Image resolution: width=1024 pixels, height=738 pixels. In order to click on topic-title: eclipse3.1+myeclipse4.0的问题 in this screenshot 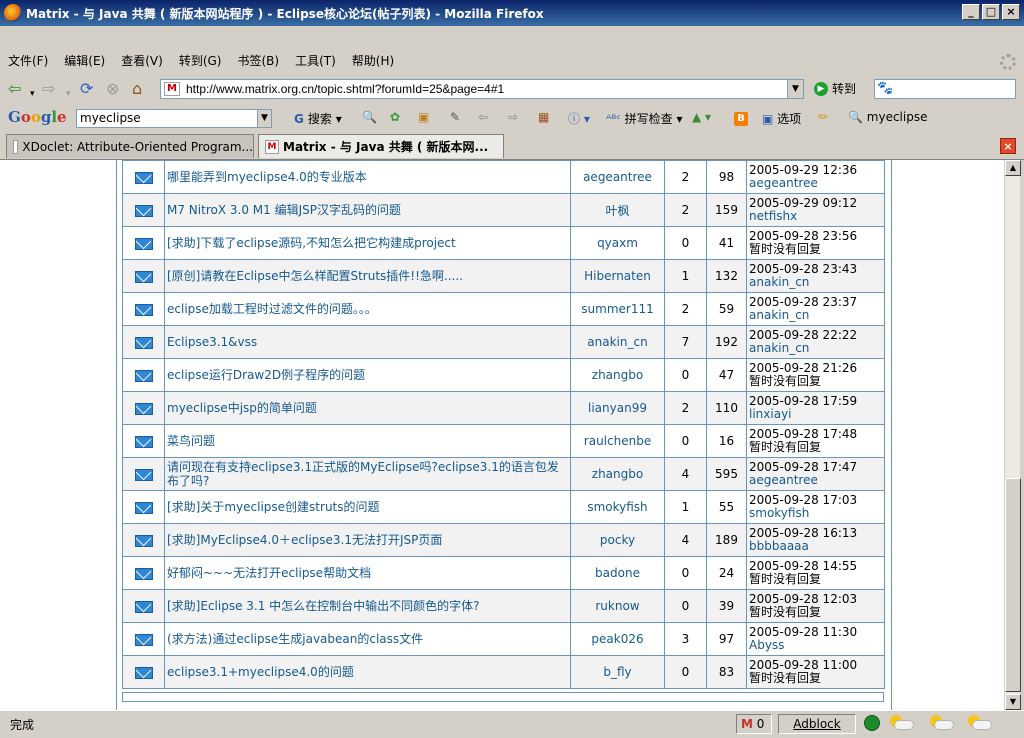, I will do `click(367, 672)`.